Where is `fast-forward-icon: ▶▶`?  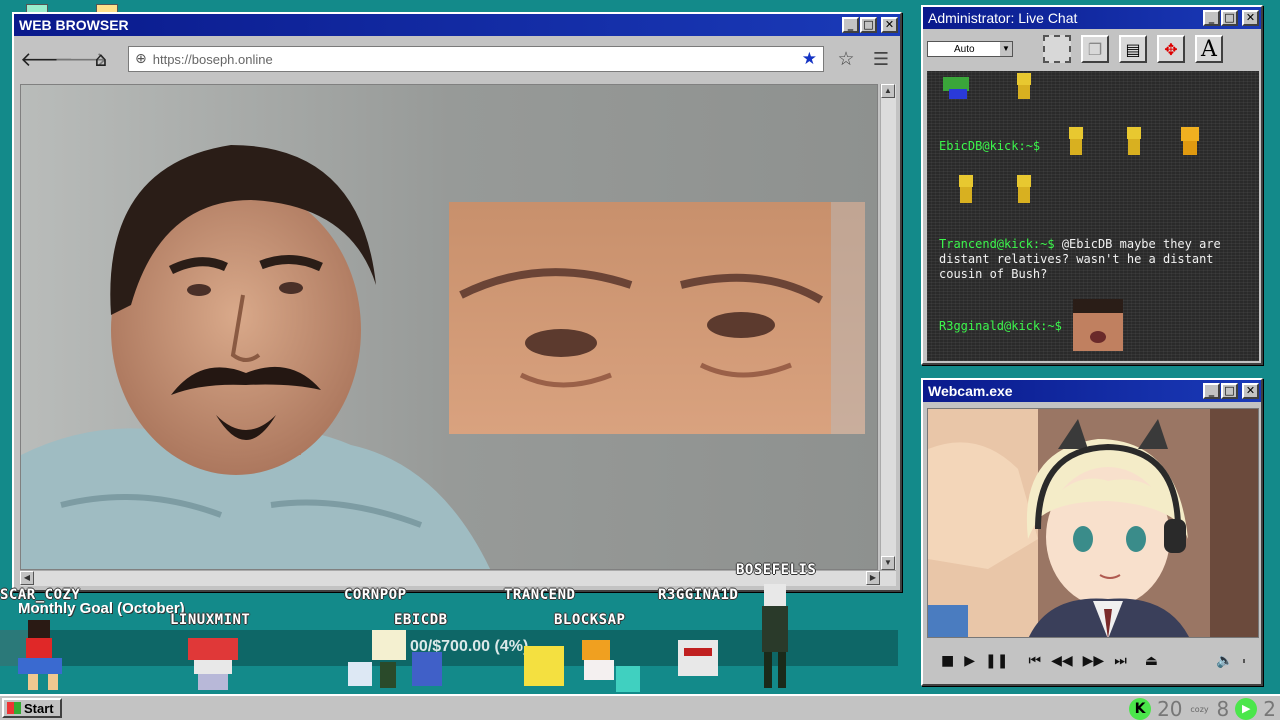
fast-forward-icon: ▶▶ is located at coordinates (1094, 661).